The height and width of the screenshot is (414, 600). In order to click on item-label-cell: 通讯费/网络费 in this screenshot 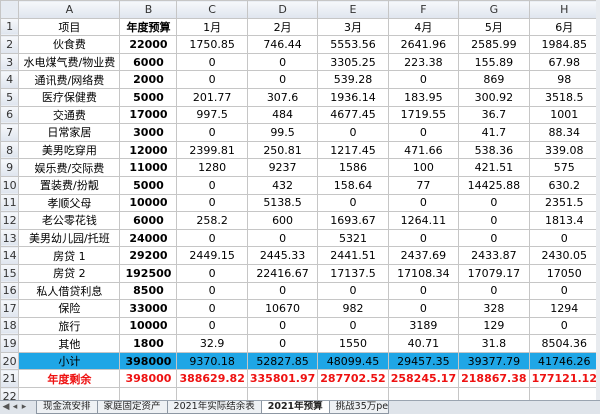, I will do `click(69, 79)`.